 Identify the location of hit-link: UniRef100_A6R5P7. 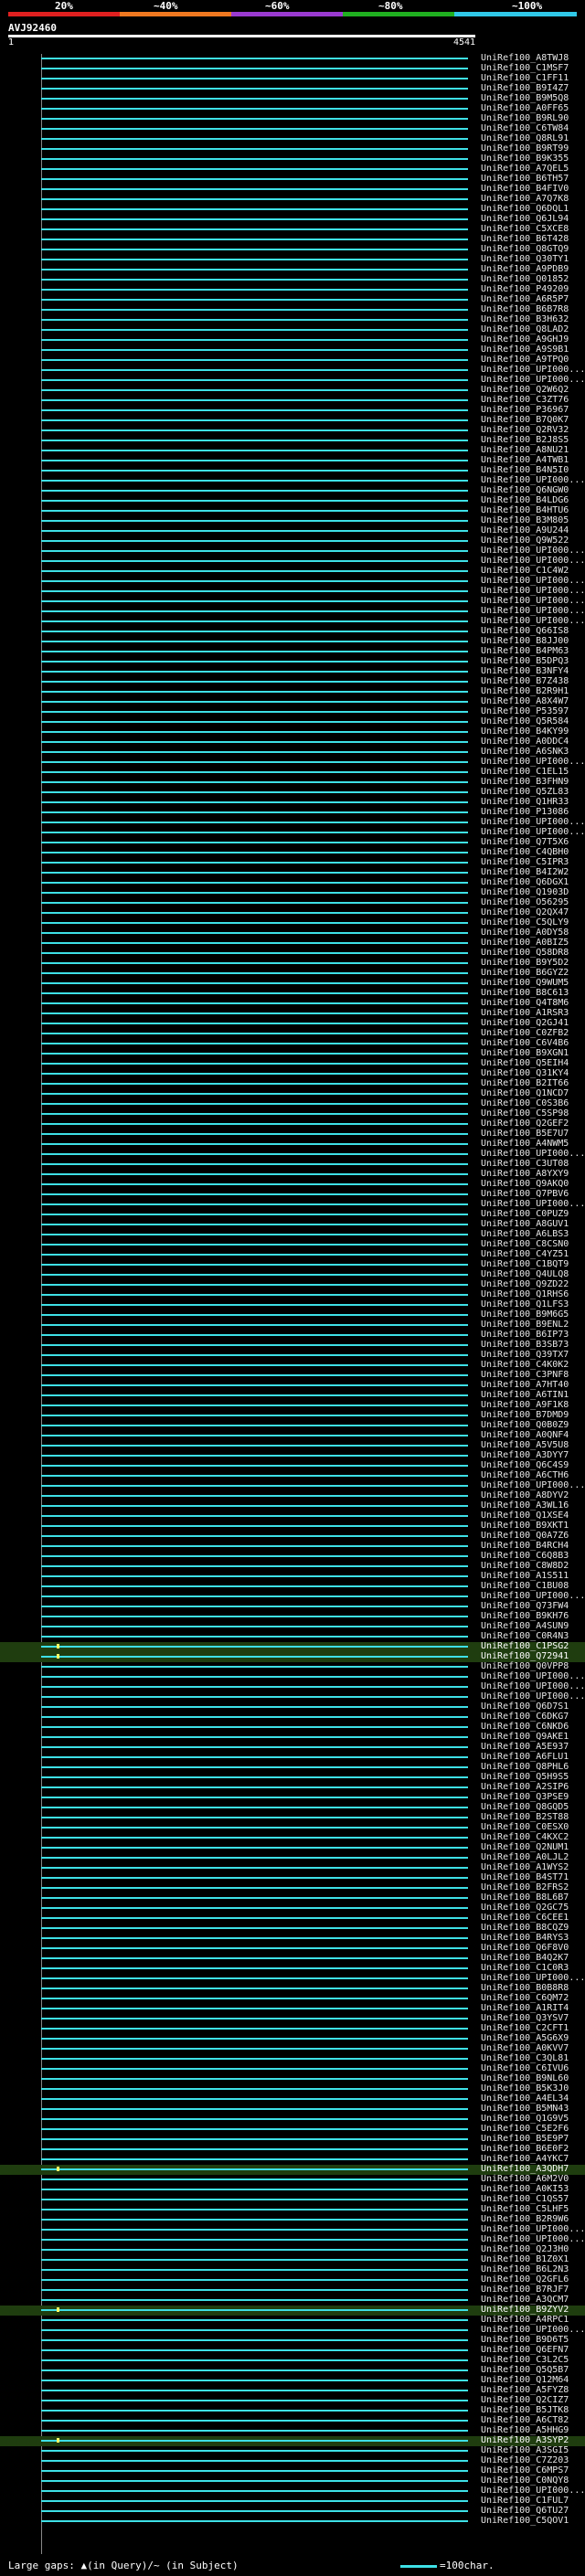
(525, 299).